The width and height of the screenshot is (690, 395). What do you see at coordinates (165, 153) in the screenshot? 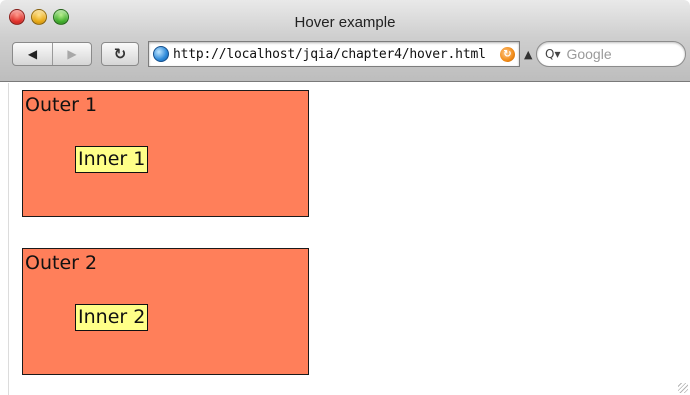
I see `outer-box-1: Outer 1 Inner 1` at bounding box center [165, 153].